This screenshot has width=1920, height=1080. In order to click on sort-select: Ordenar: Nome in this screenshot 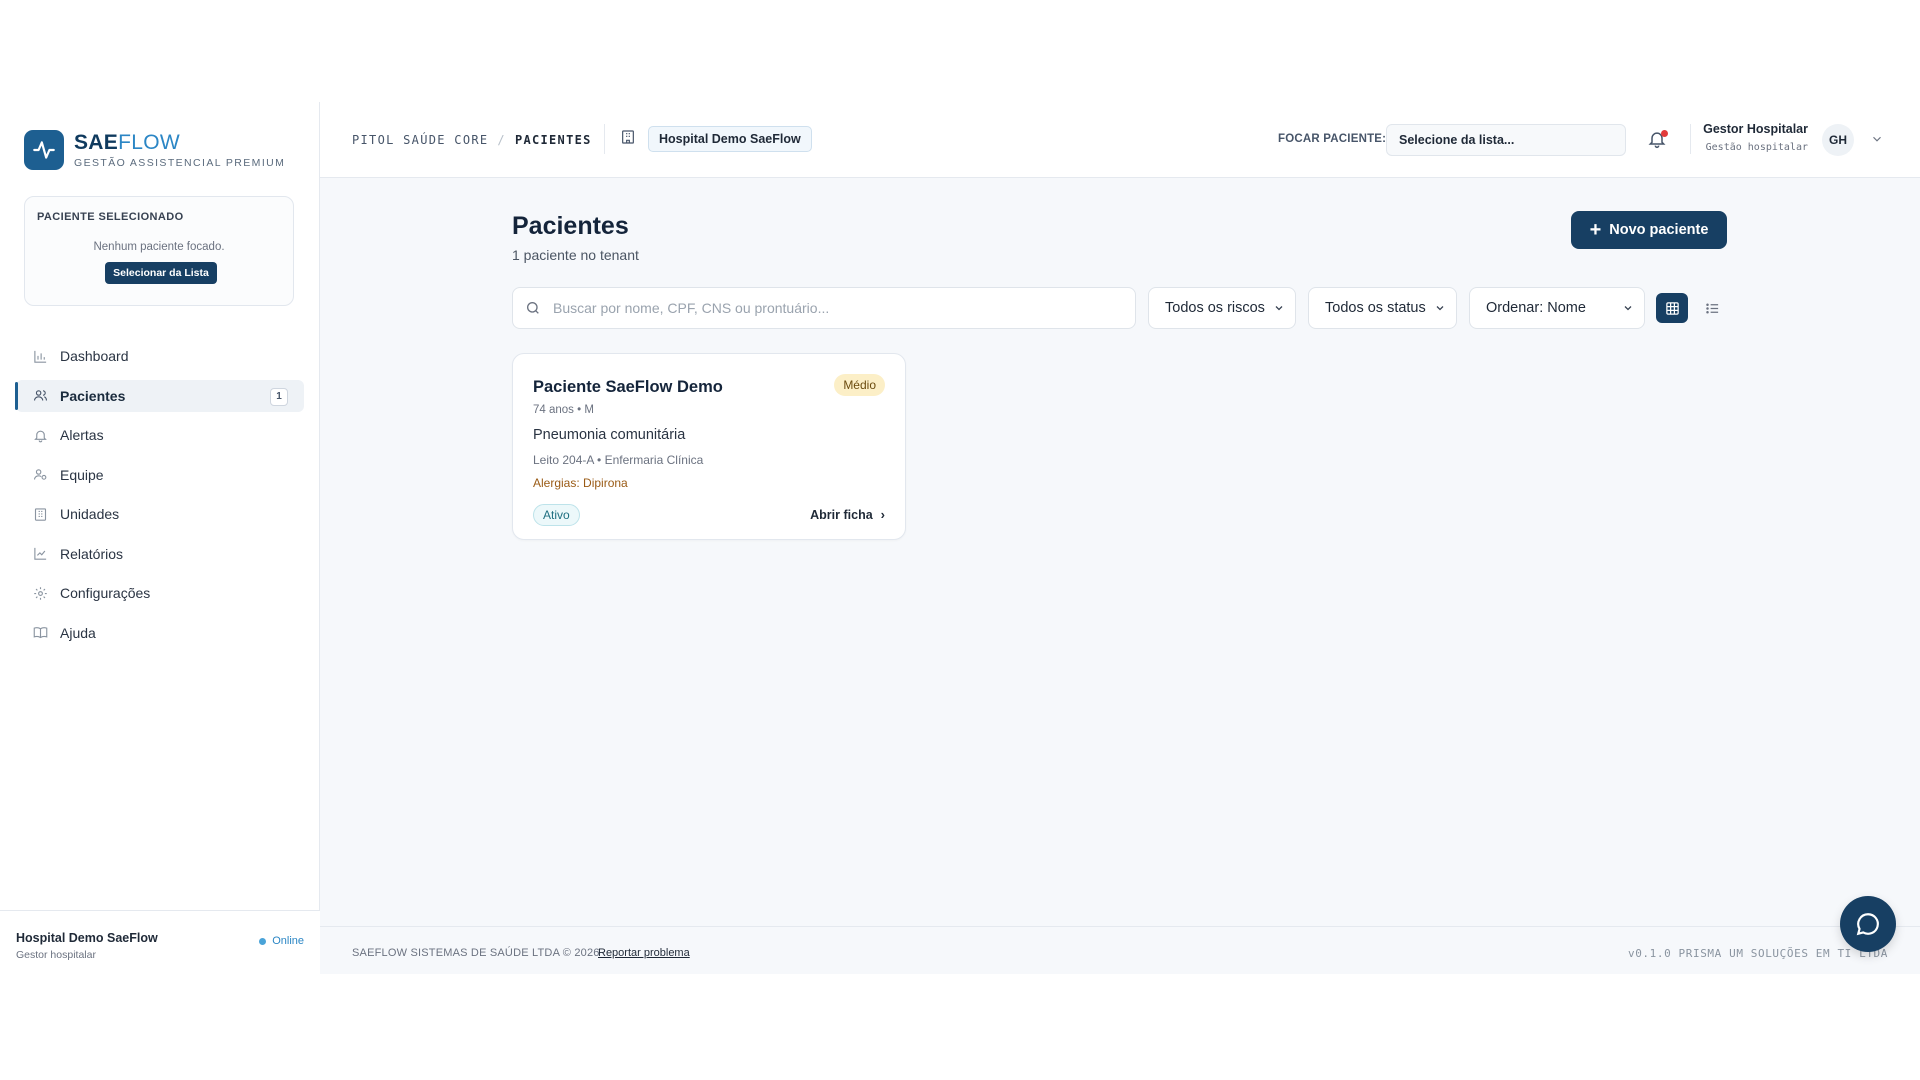, I will do `click(1557, 308)`.